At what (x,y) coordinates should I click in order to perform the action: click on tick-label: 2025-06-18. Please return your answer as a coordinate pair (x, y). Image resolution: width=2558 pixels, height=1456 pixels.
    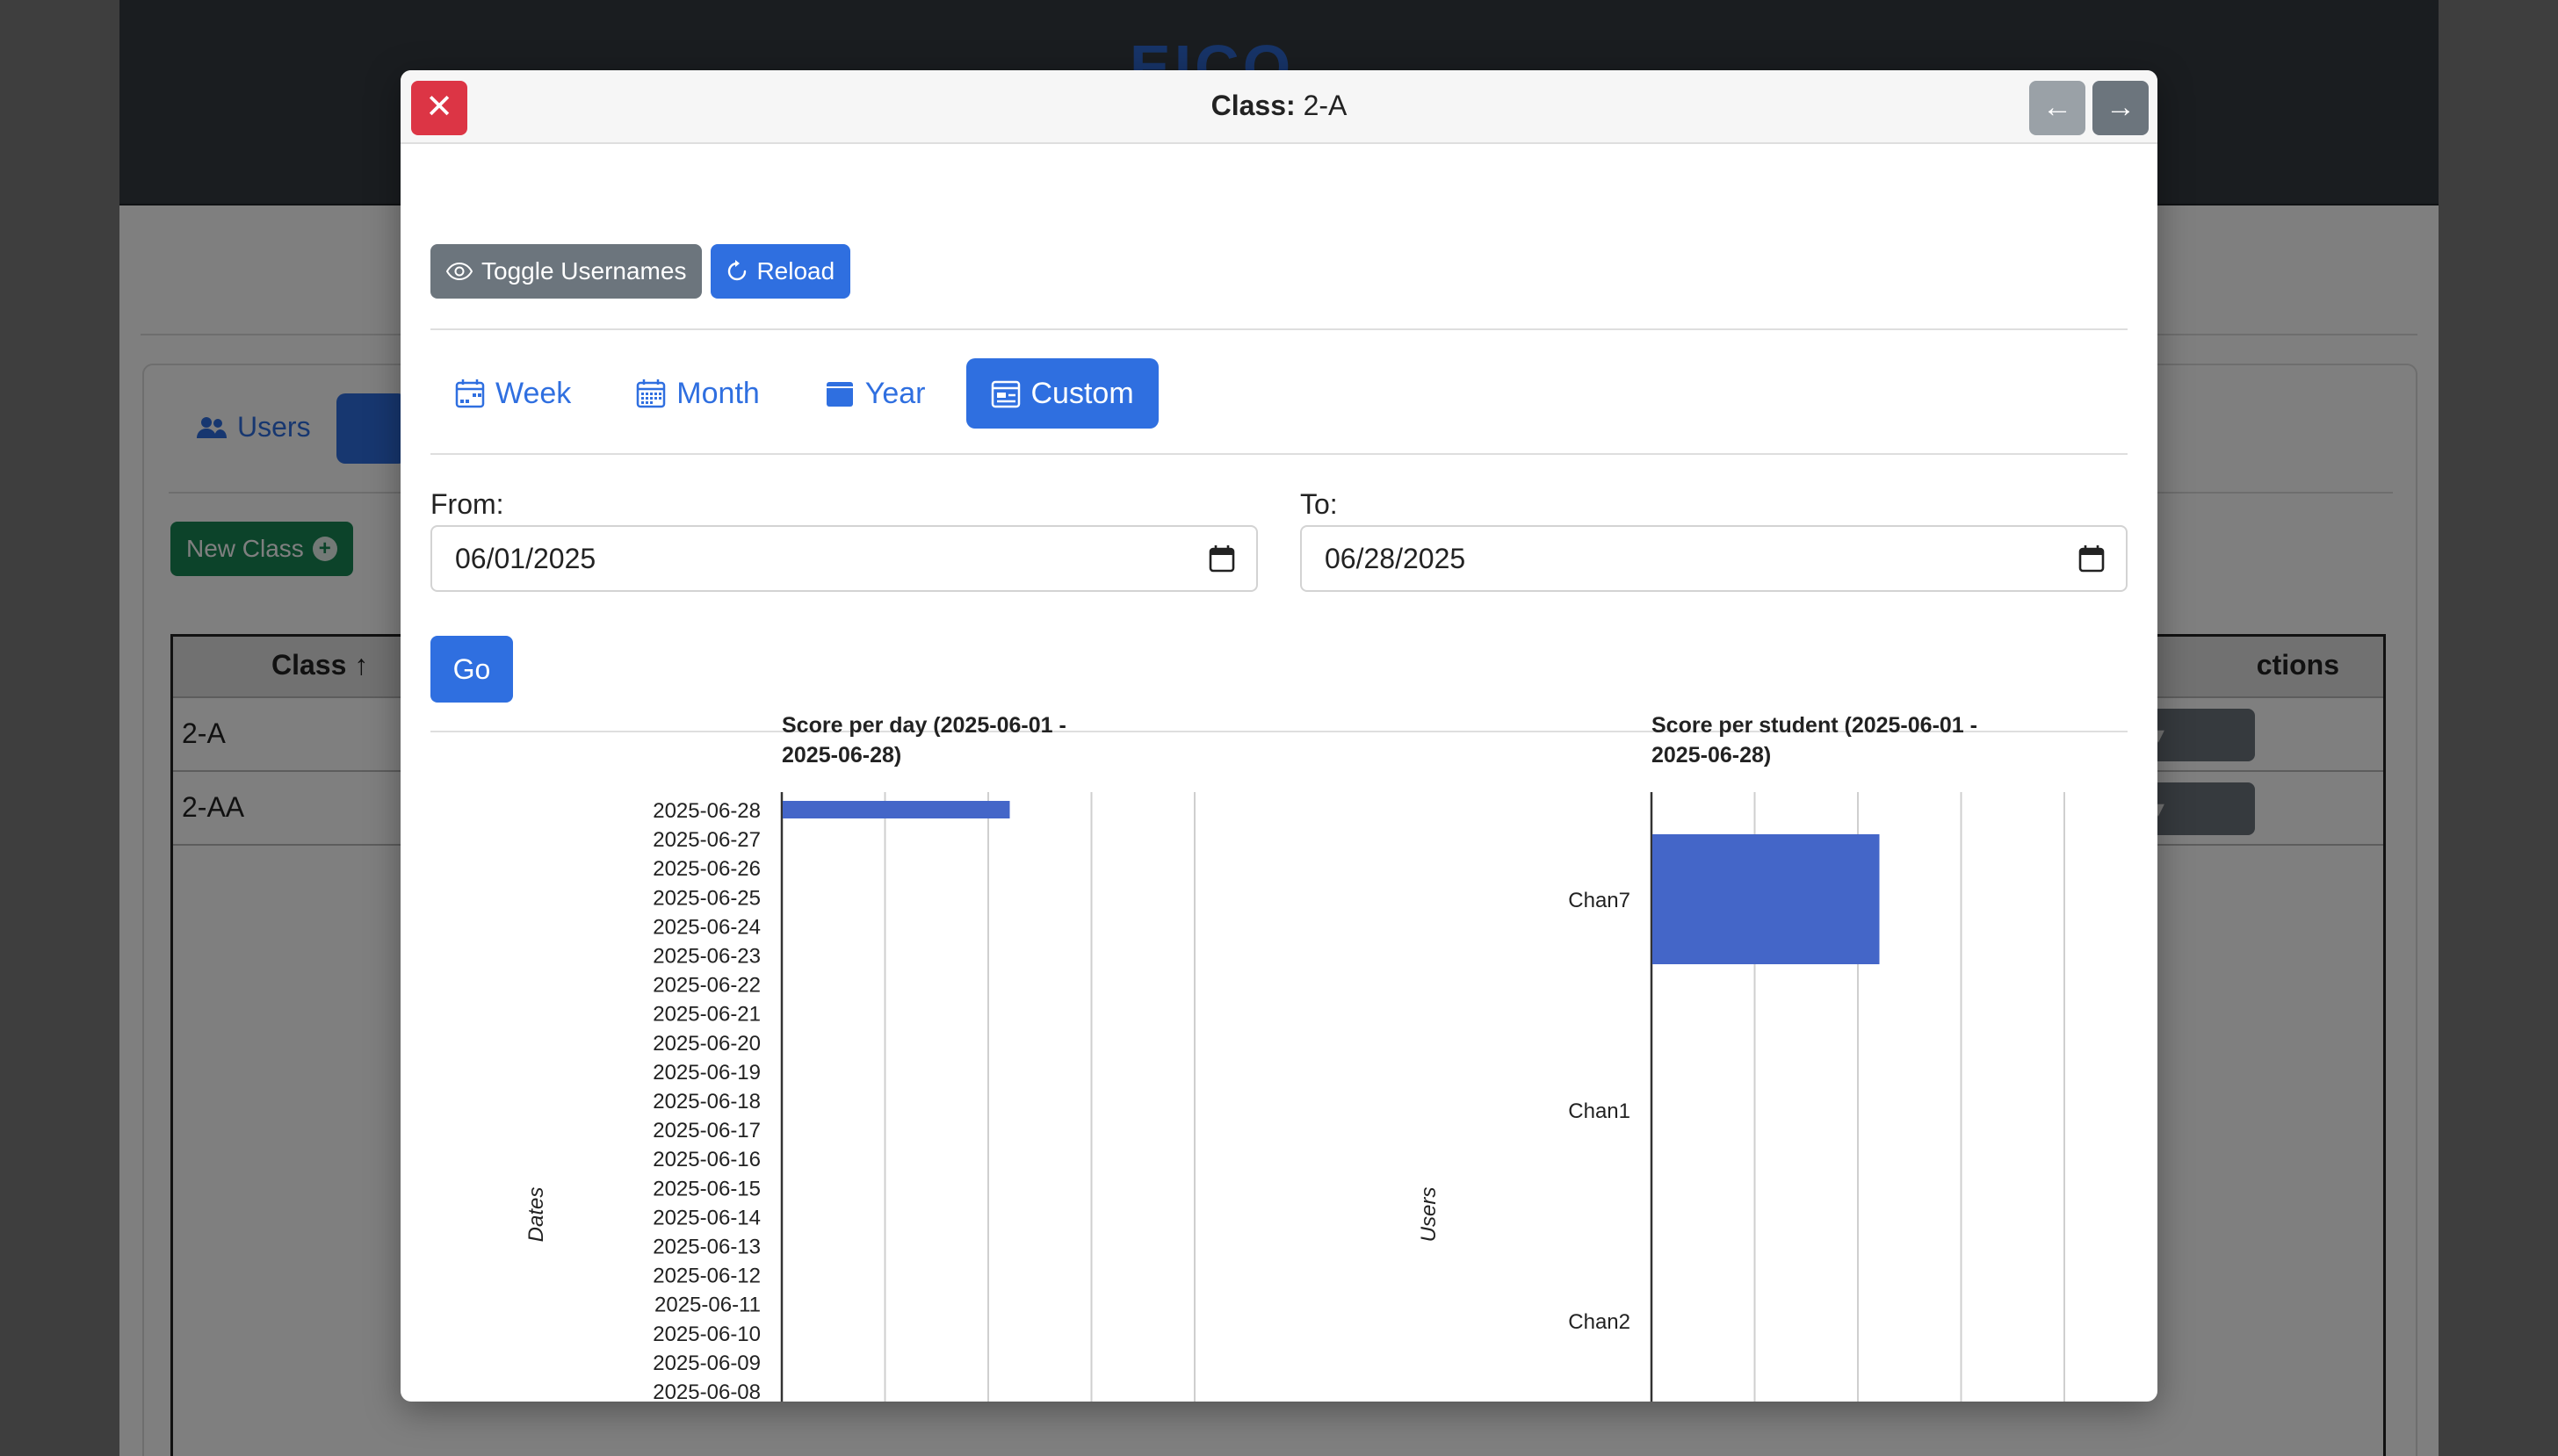
    Looking at the image, I should click on (707, 1102).